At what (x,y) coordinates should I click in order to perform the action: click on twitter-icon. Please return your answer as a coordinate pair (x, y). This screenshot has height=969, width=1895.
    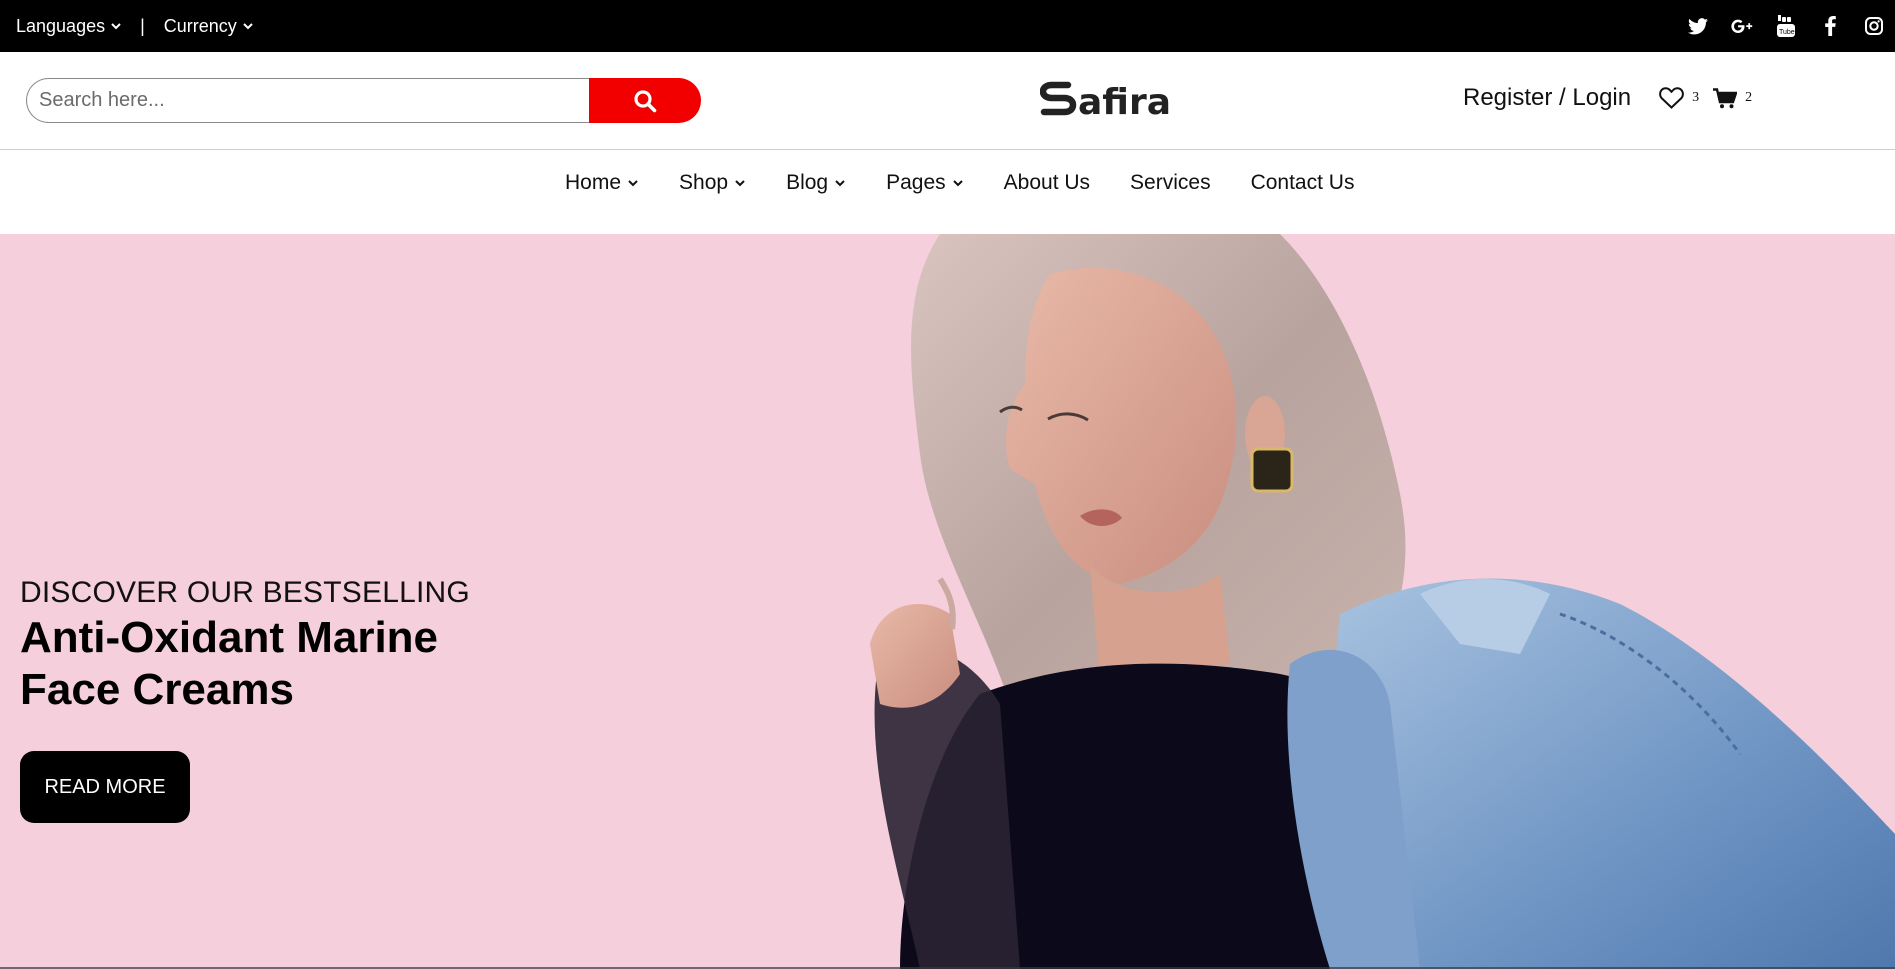
    Looking at the image, I should click on (1698, 26).